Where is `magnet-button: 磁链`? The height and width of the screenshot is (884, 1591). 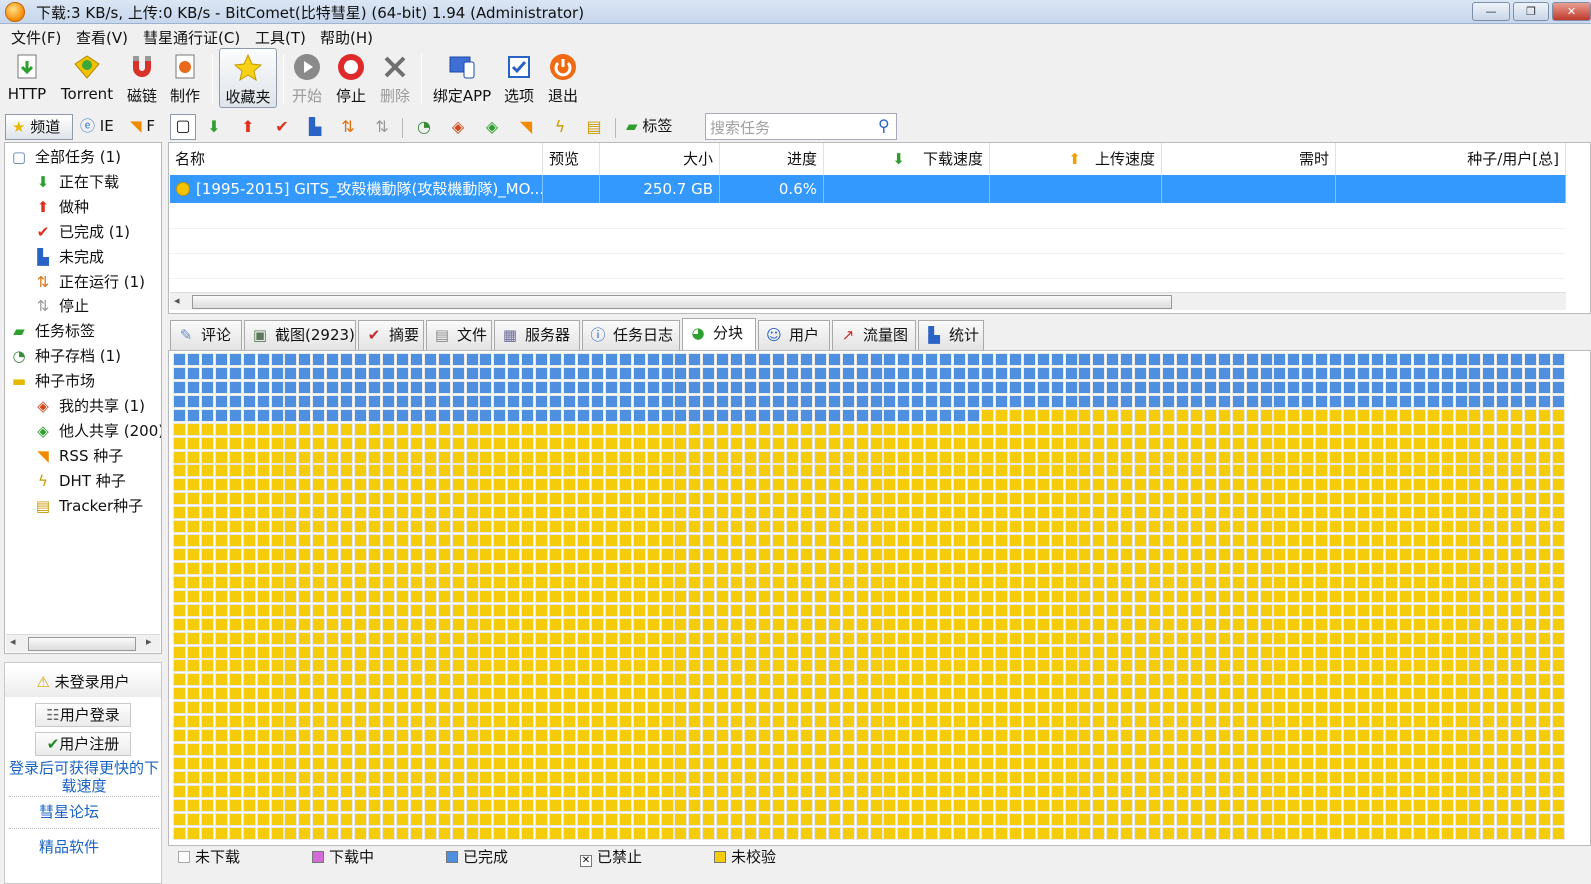
magnet-button: 磁链 is located at coordinates (142, 78).